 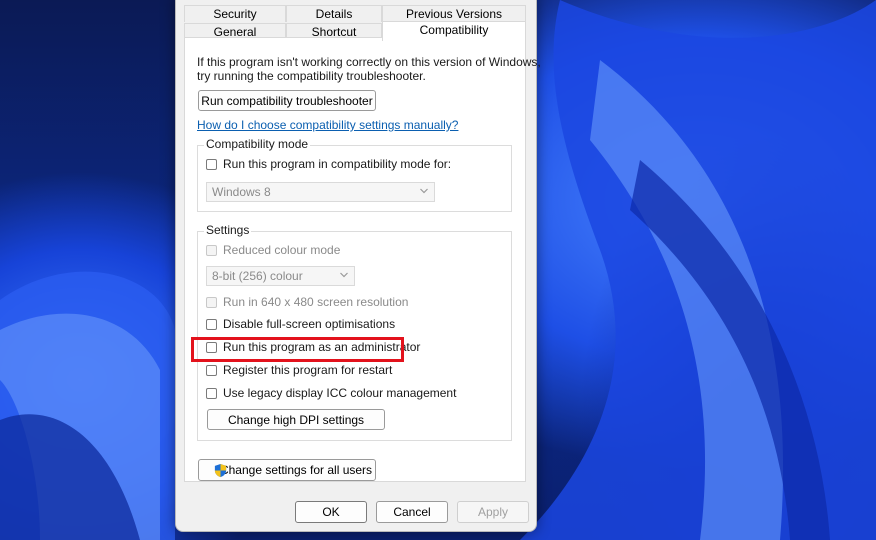 I want to click on admin-option-highlight, so click(x=297, y=349).